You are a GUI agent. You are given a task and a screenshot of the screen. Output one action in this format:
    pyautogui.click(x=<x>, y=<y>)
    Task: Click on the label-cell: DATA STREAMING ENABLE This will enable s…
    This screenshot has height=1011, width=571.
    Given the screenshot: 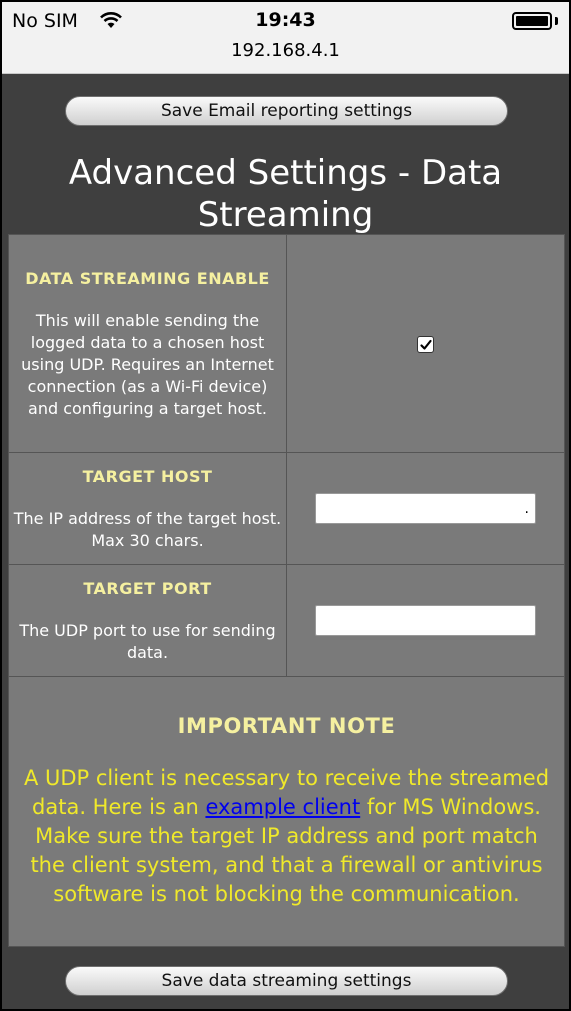 What is the action you would take?
    pyautogui.click(x=147, y=343)
    